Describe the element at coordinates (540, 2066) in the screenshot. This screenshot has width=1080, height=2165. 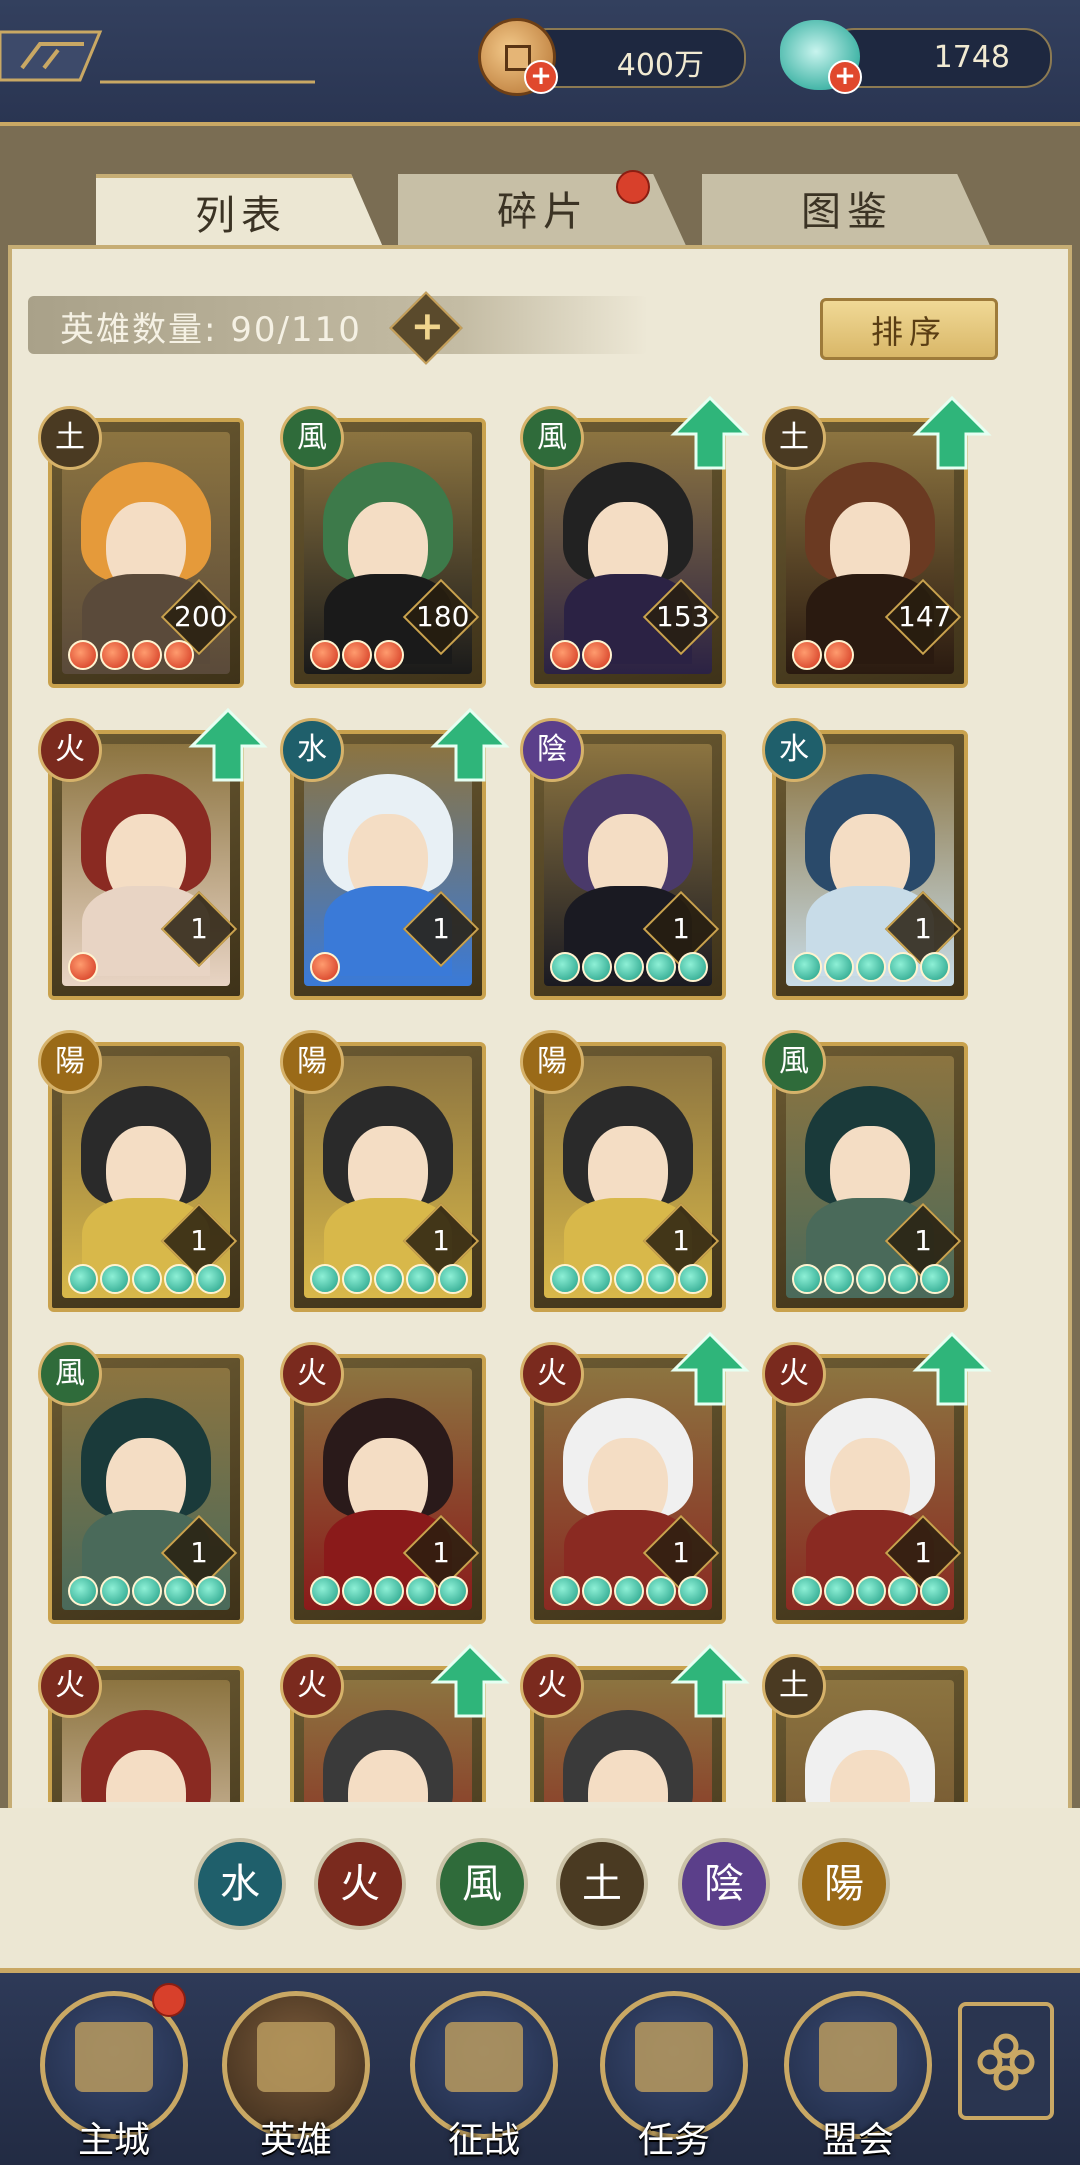
I see `bottom-navigation: 主城 英雄 征战 任务 盟会` at that location.